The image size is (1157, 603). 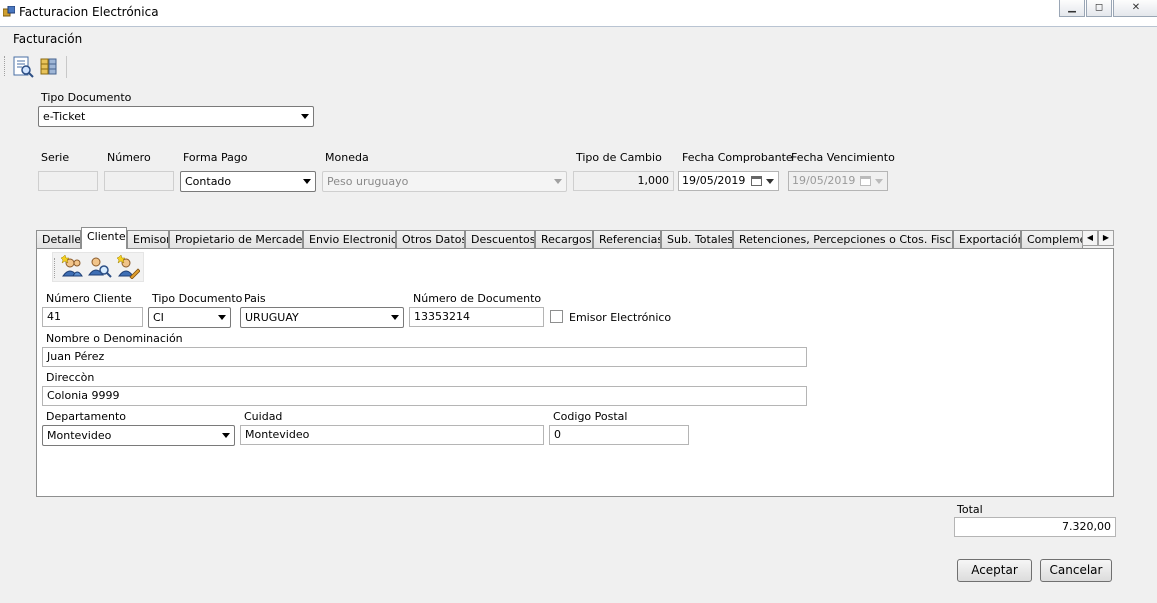 What do you see at coordinates (564, 239) in the screenshot?
I see `tab-recargos: Recargos` at bounding box center [564, 239].